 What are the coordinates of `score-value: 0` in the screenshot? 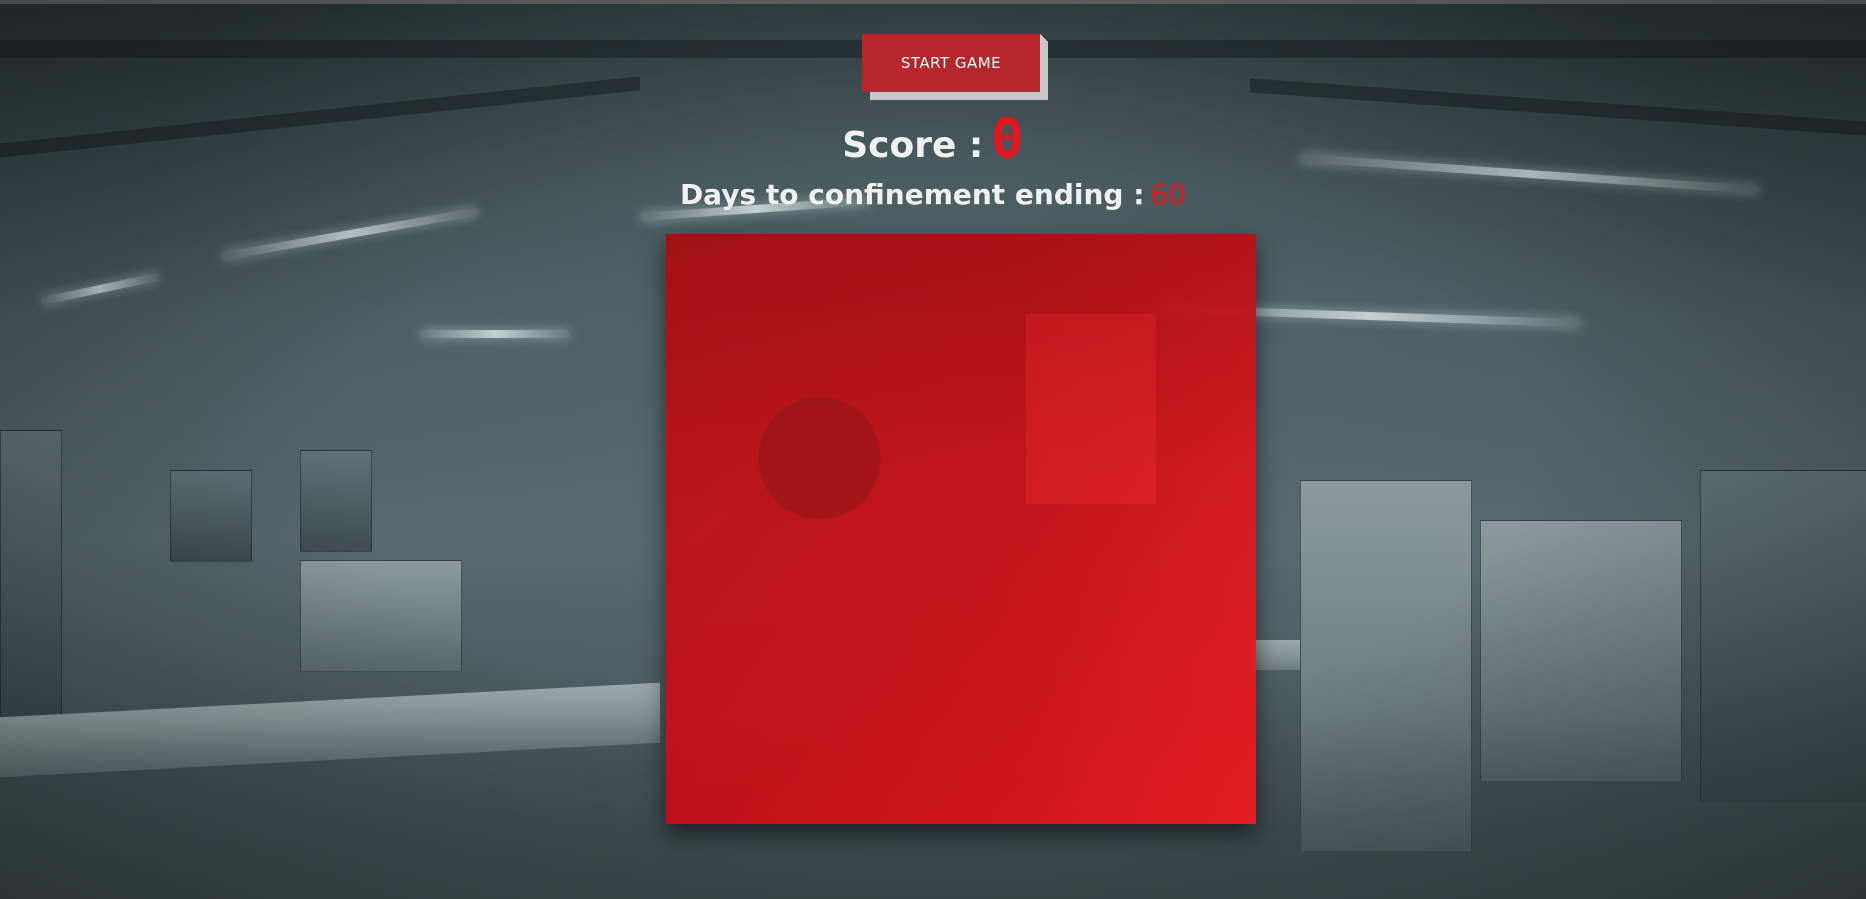 It's located at (1007, 138).